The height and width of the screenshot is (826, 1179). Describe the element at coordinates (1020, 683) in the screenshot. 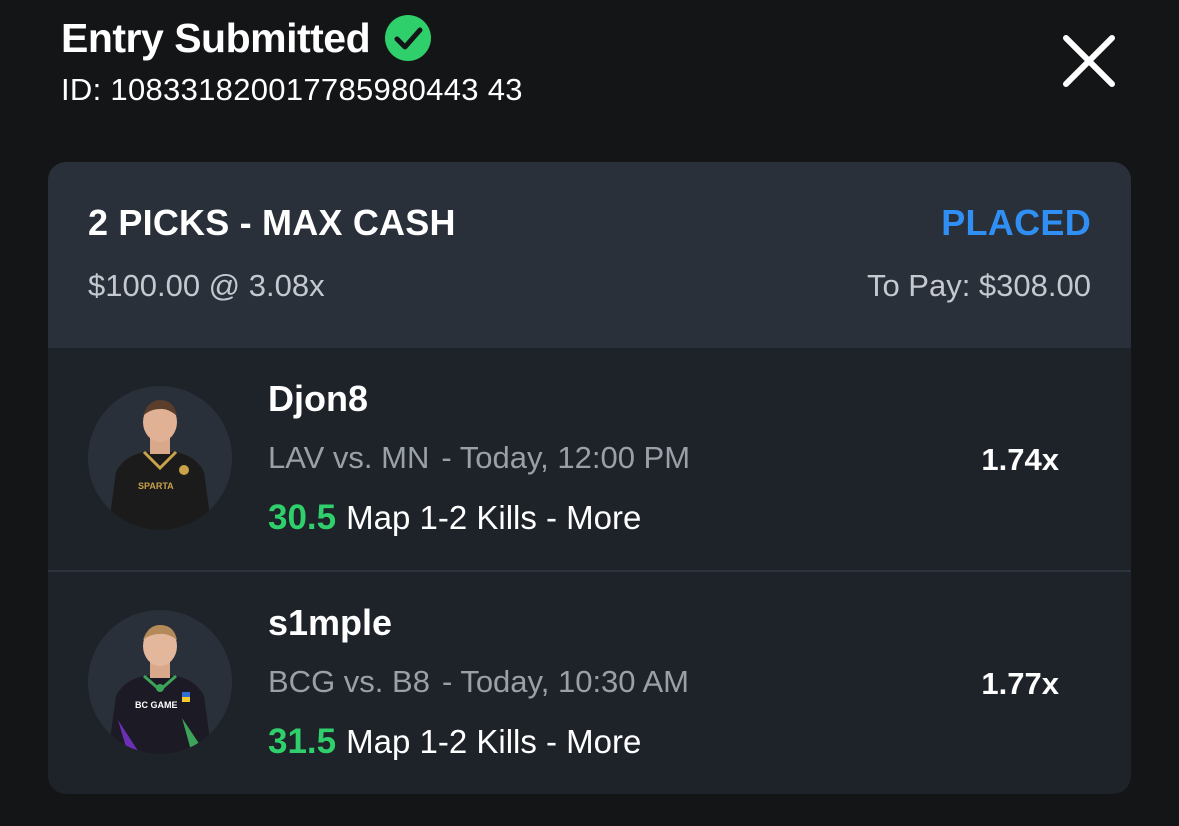

I see `pick-multiplier: 1.77x` at that location.